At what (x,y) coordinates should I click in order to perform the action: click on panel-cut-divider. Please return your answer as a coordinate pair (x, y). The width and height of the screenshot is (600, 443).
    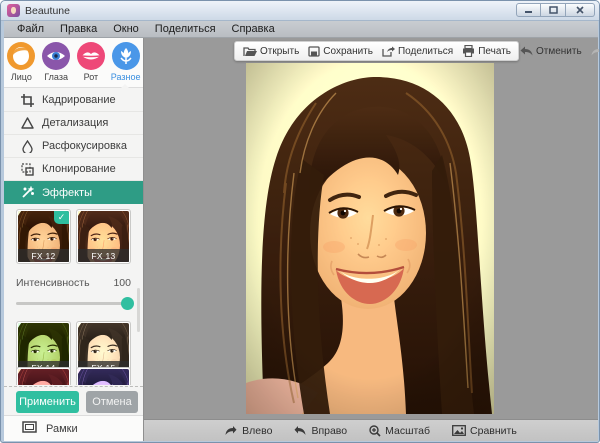
    Looking at the image, I should click on (73, 386).